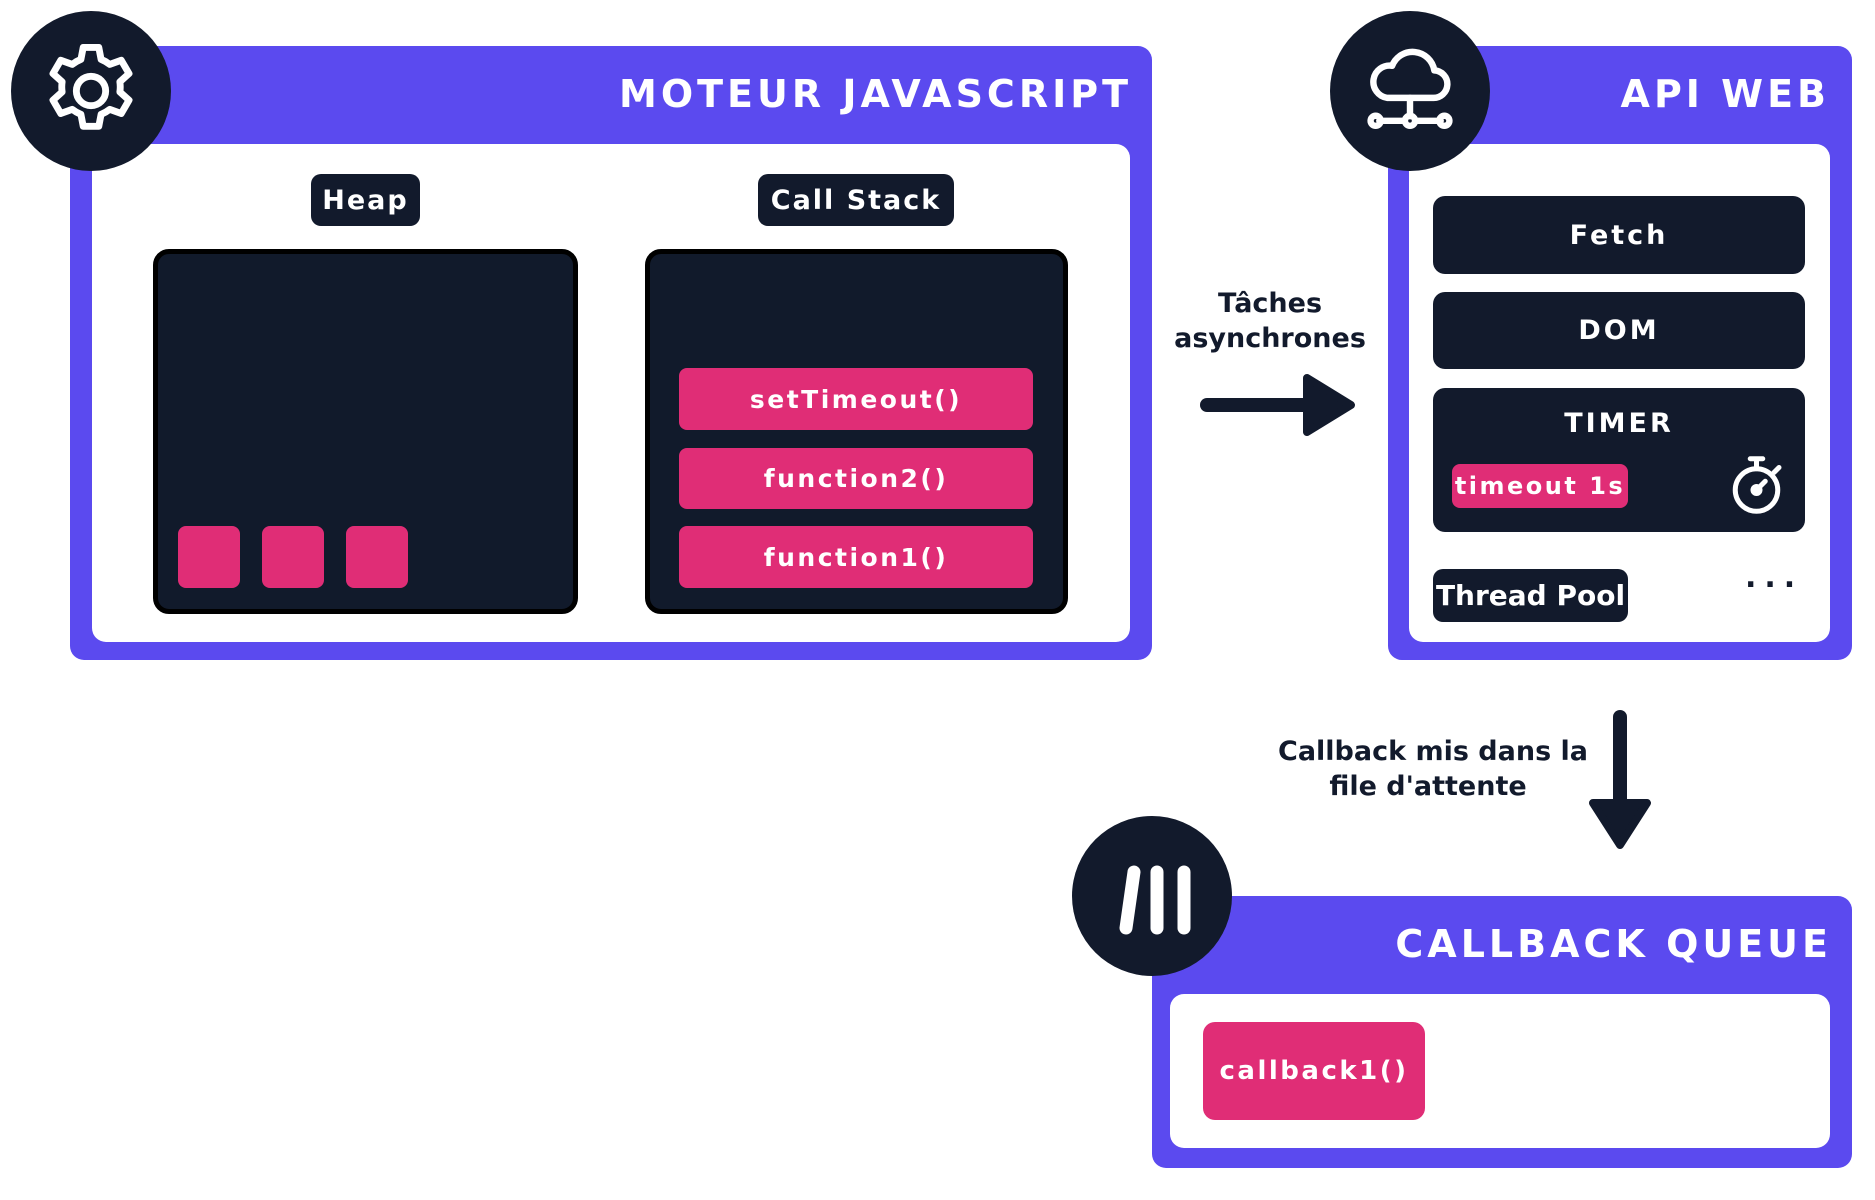  Describe the element at coordinates (365, 200) in the screenshot. I see `heap-label: Heap` at that location.